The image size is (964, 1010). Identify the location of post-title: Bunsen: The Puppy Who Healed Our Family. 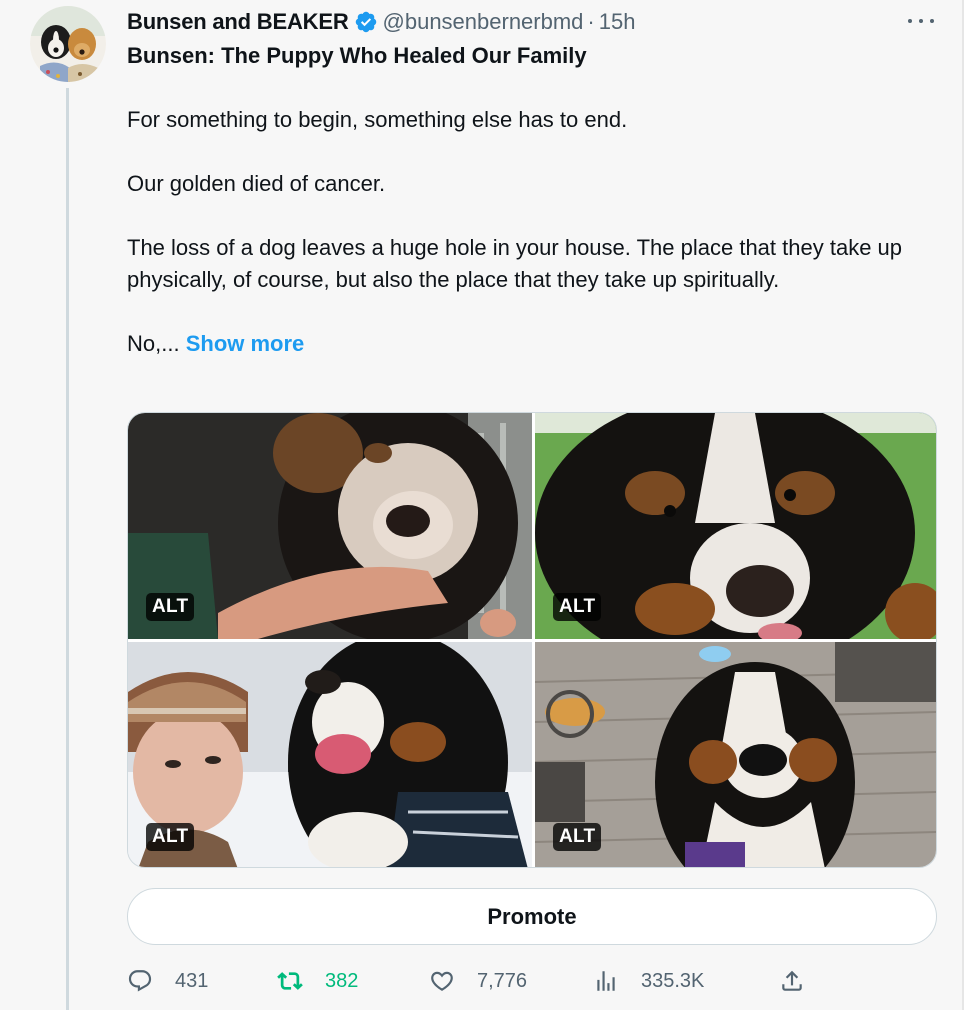
(357, 55).